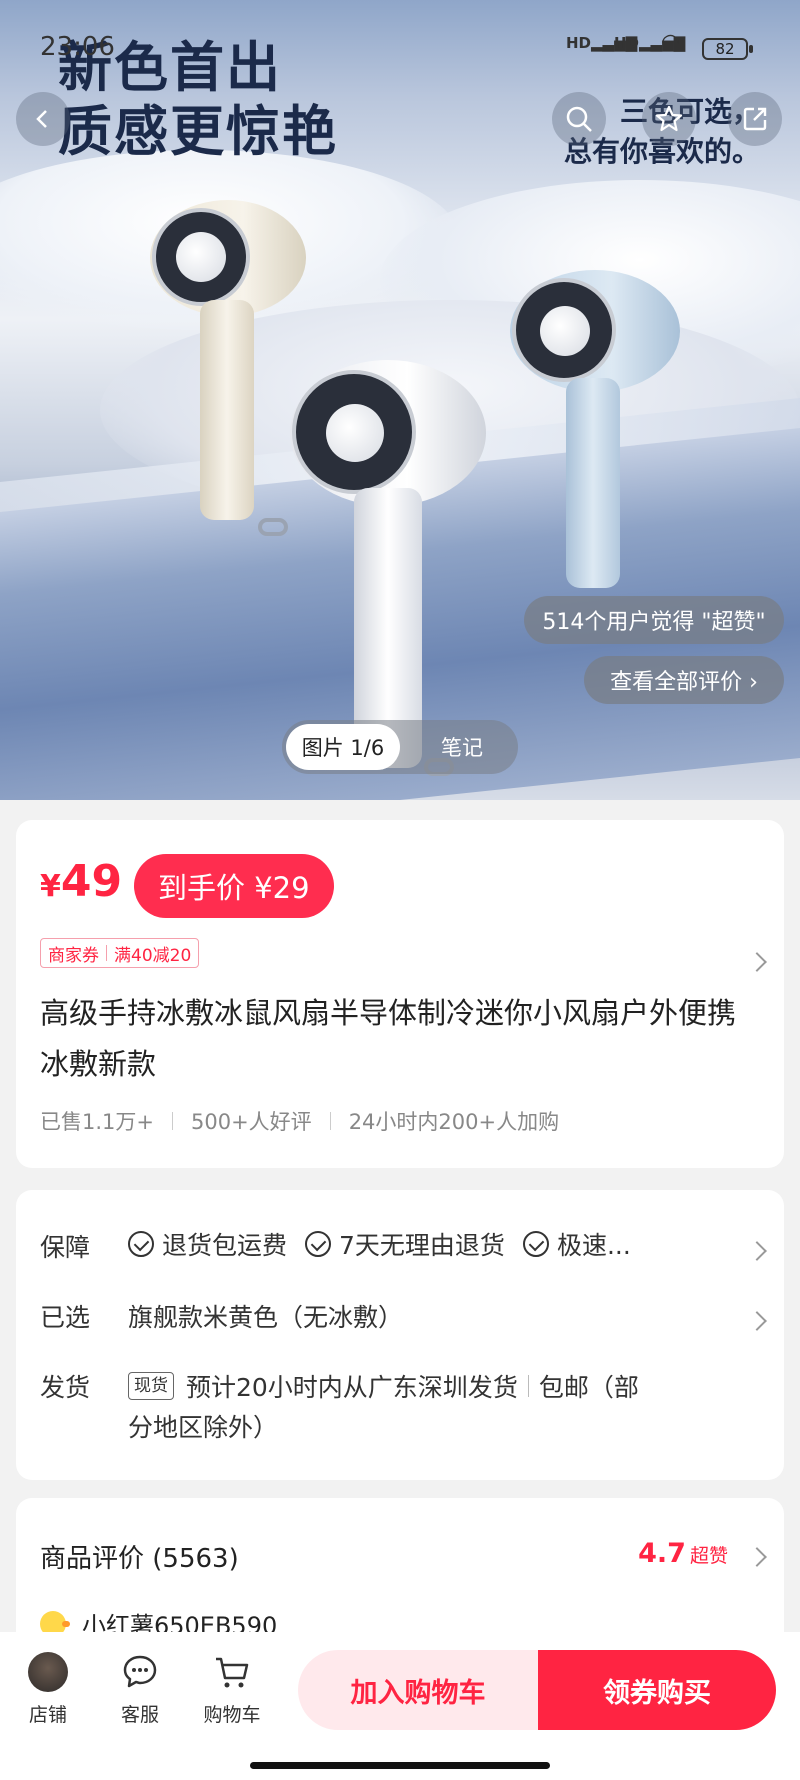 The height and width of the screenshot is (1780, 800). I want to click on view-all-reviews-button: 查看全部评价 ›, so click(684, 680).